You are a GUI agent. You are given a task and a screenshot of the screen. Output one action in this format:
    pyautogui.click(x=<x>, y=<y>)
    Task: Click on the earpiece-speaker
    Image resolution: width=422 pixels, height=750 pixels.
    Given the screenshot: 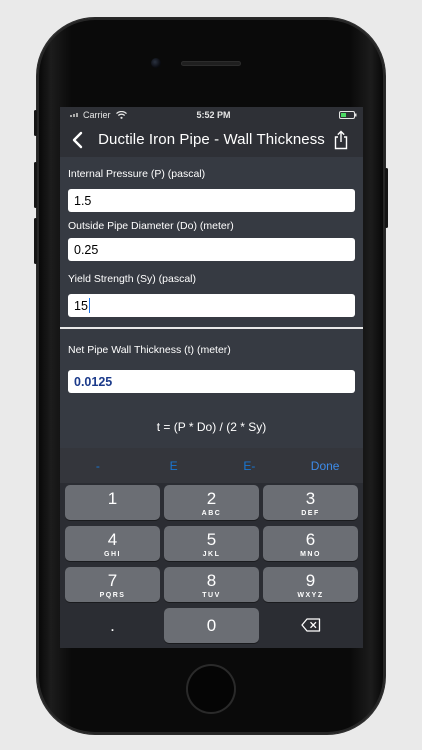 What is the action you would take?
    pyautogui.click(x=211, y=63)
    